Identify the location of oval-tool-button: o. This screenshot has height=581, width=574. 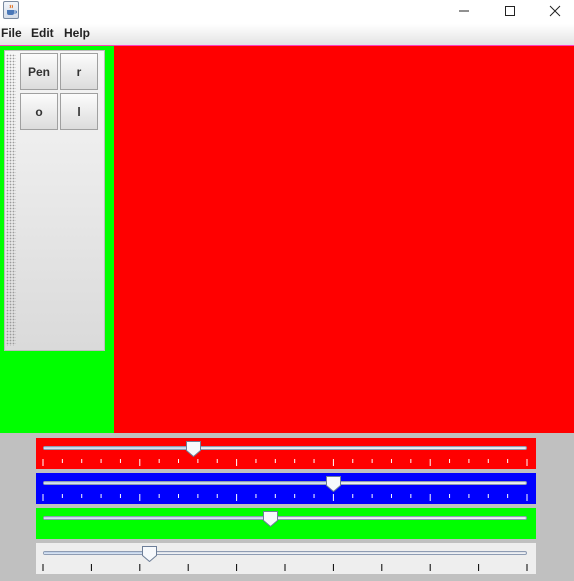
(39, 111).